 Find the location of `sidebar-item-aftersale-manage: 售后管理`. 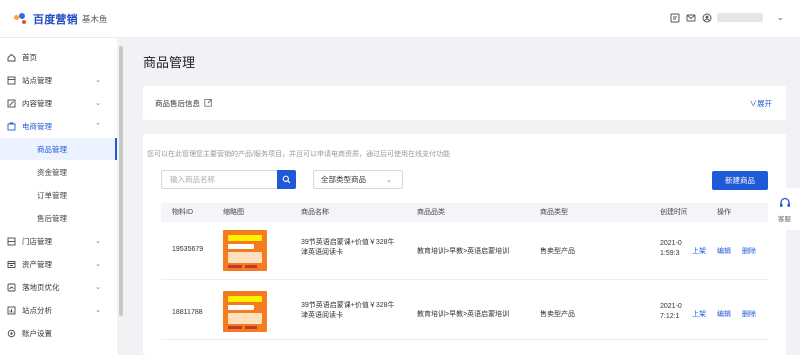

sidebar-item-aftersale-manage: 售后管理 is located at coordinates (58, 218).